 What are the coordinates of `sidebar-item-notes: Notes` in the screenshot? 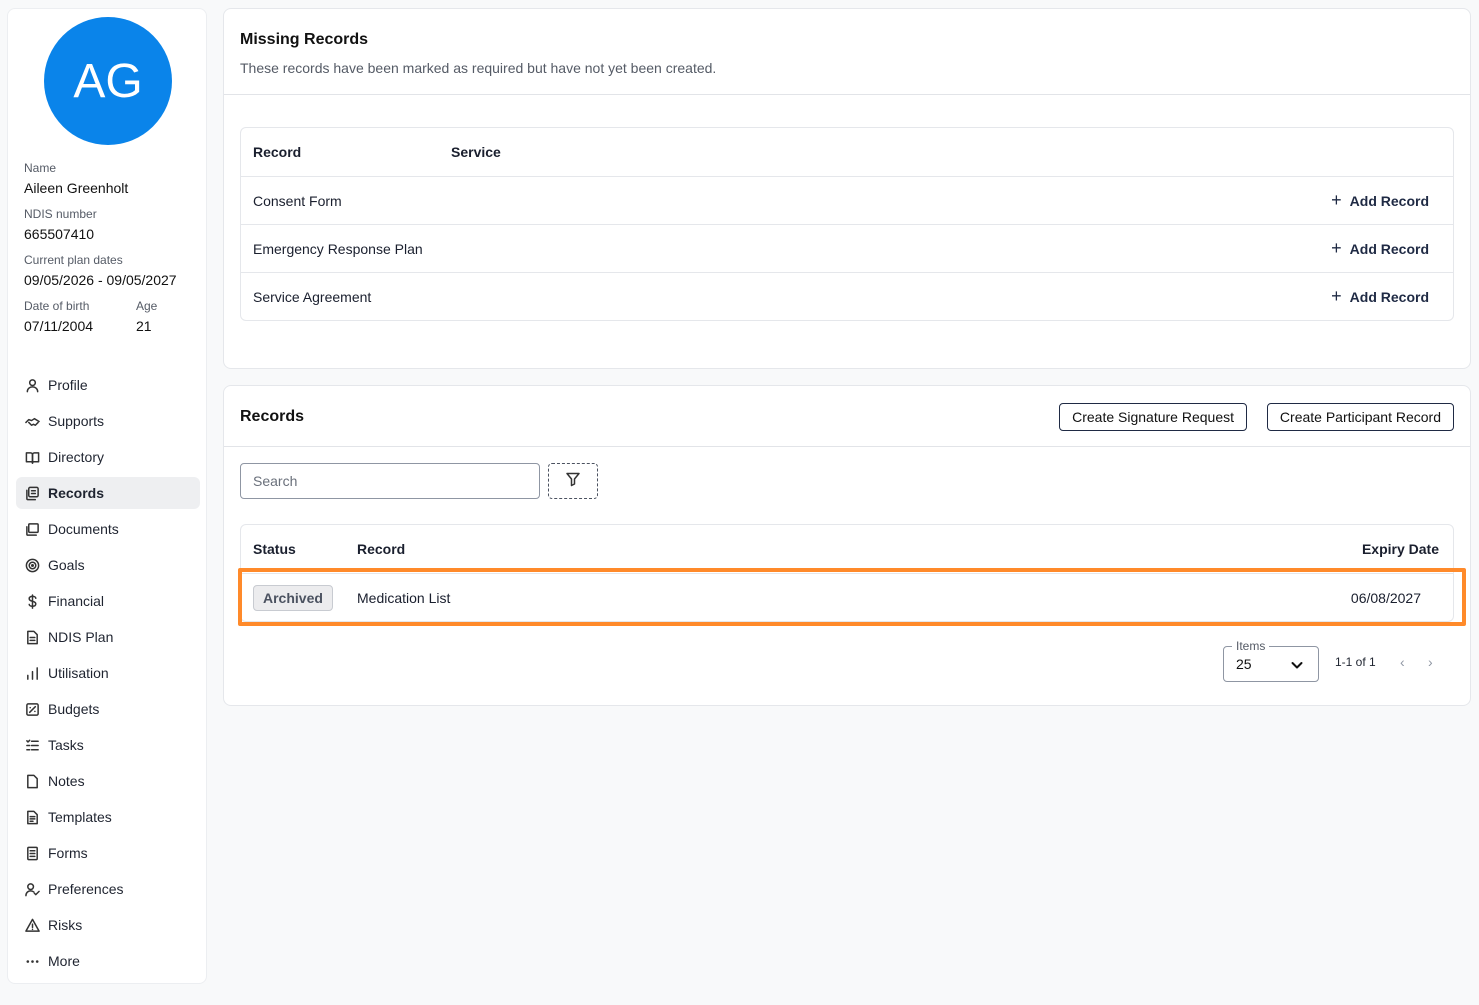 It's located at (108, 781).